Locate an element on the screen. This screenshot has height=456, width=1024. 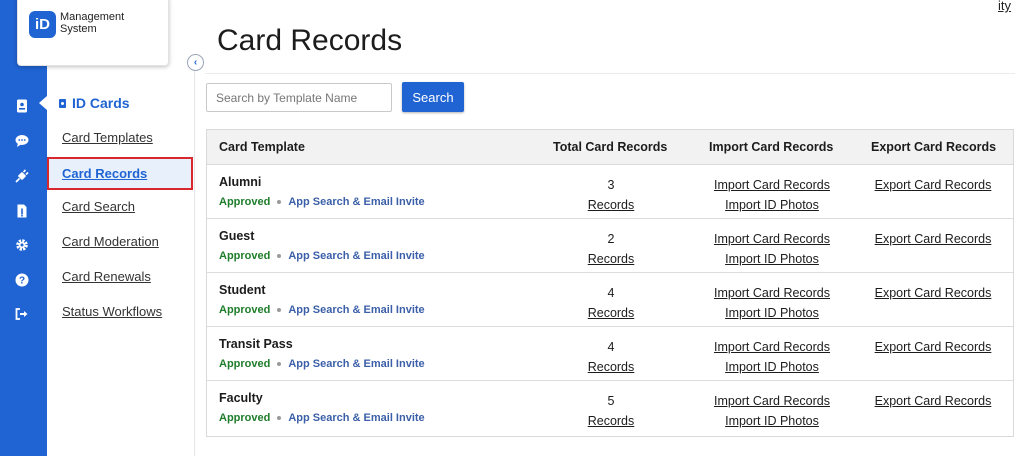
template-name: Guest is located at coordinates (237, 236).